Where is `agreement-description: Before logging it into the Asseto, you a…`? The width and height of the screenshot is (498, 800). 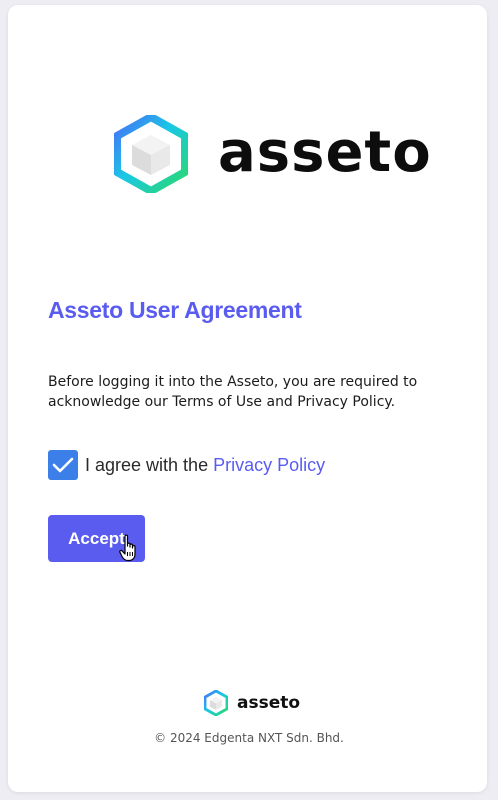
agreement-description: Before logging it into the Asseto, you a… is located at coordinates (233, 392).